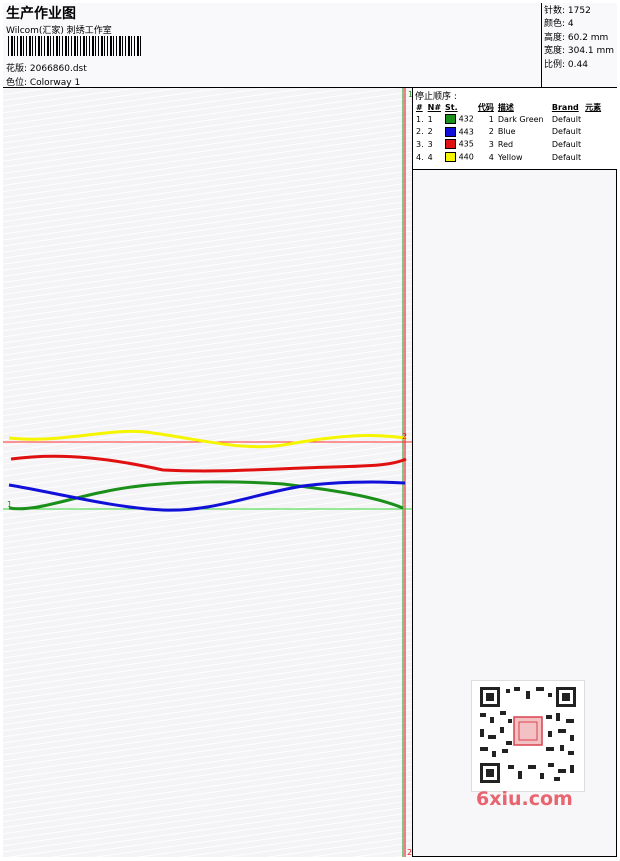 This screenshot has height=861, width=620. I want to click on red-stitch-line, so click(208, 463).